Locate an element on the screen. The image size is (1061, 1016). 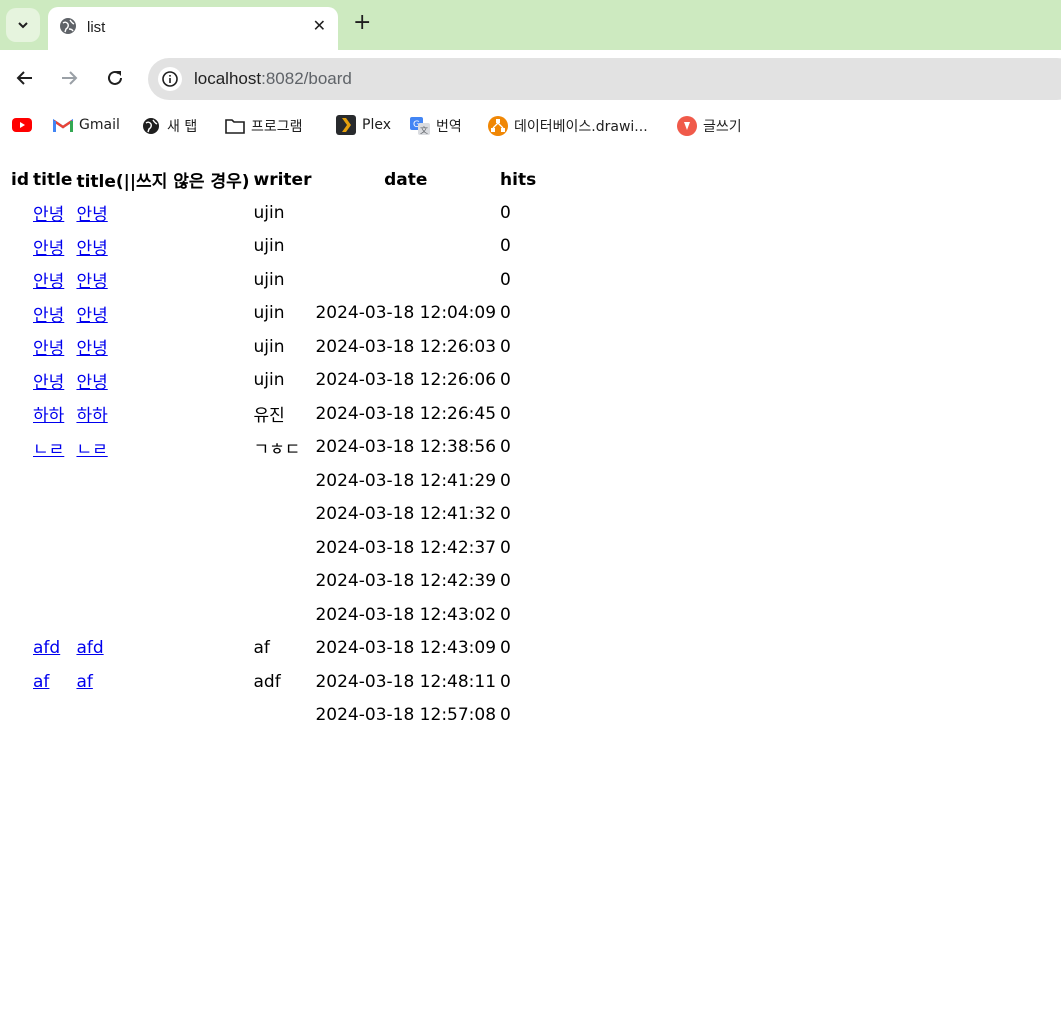
cell-title: afd is located at coordinates (52, 649).